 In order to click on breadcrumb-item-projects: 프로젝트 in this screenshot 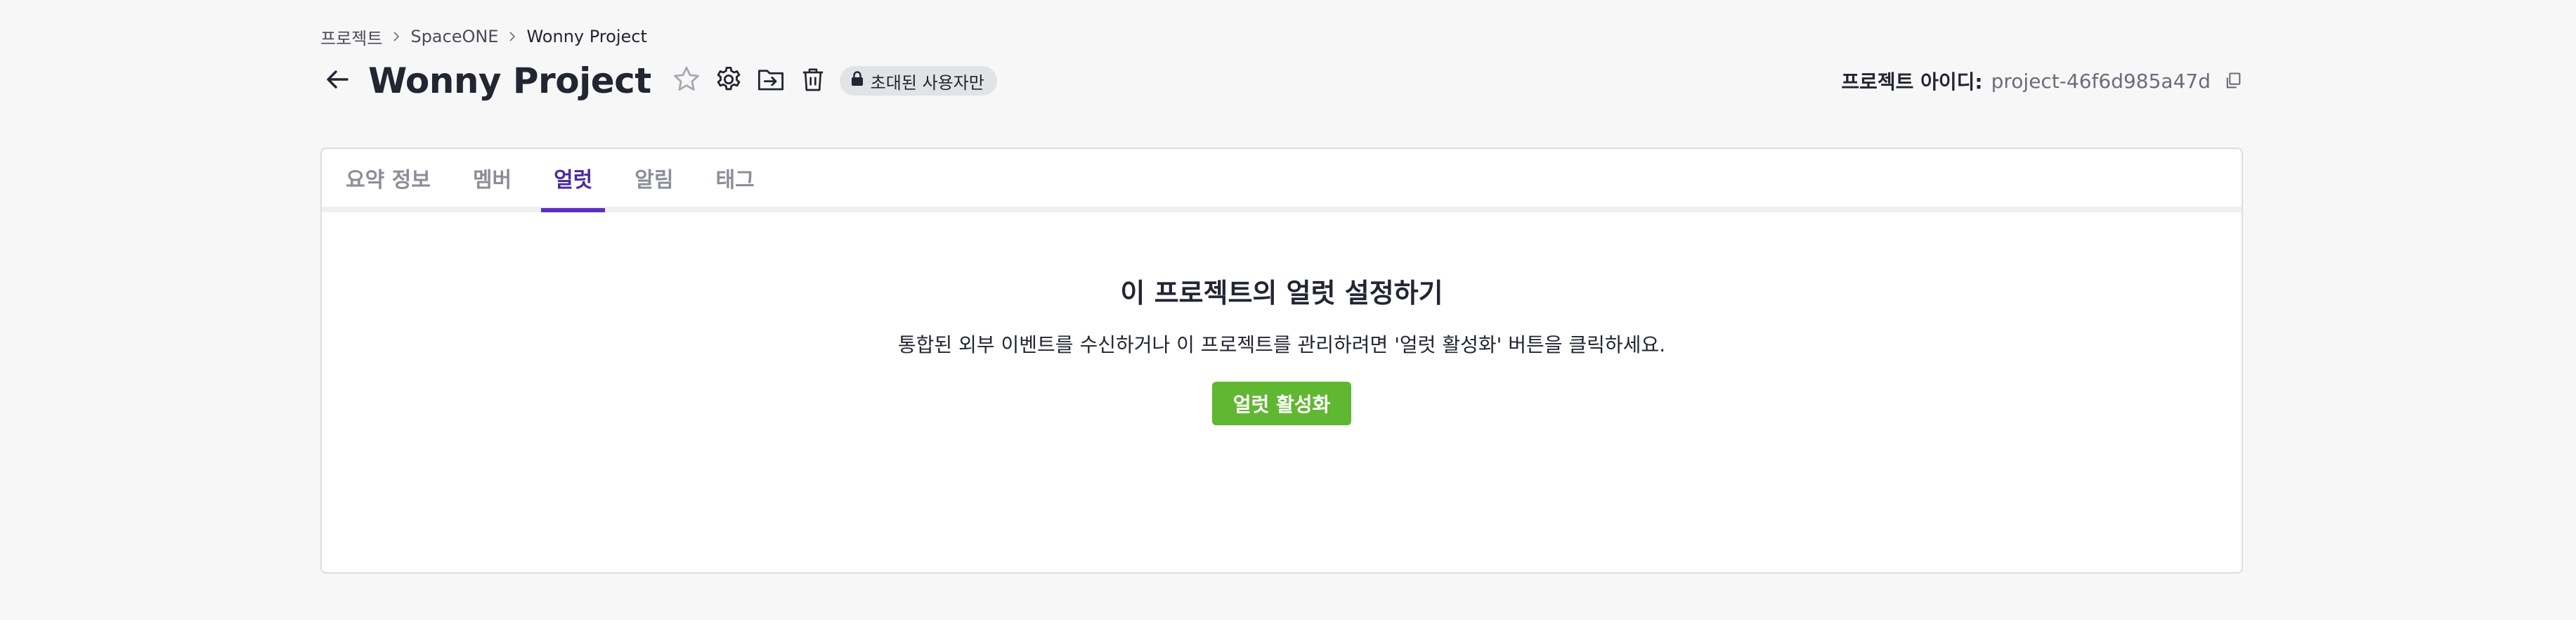, I will do `click(351, 37)`.